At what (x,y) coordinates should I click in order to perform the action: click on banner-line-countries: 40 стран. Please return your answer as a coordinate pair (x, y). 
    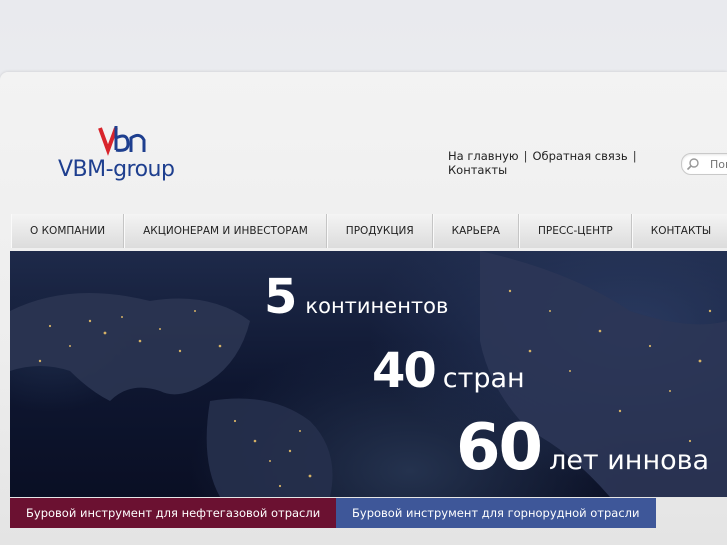
    Looking at the image, I should click on (448, 371).